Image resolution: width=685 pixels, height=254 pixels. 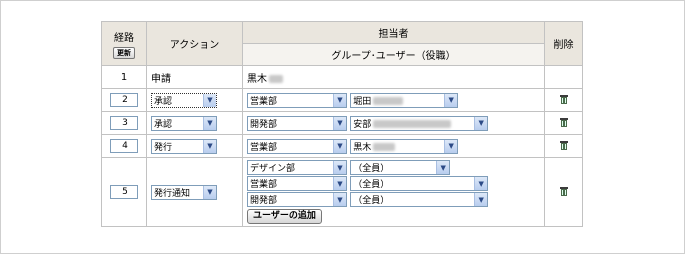 I want to click on route-header: 経路 更新, so click(x=124, y=43).